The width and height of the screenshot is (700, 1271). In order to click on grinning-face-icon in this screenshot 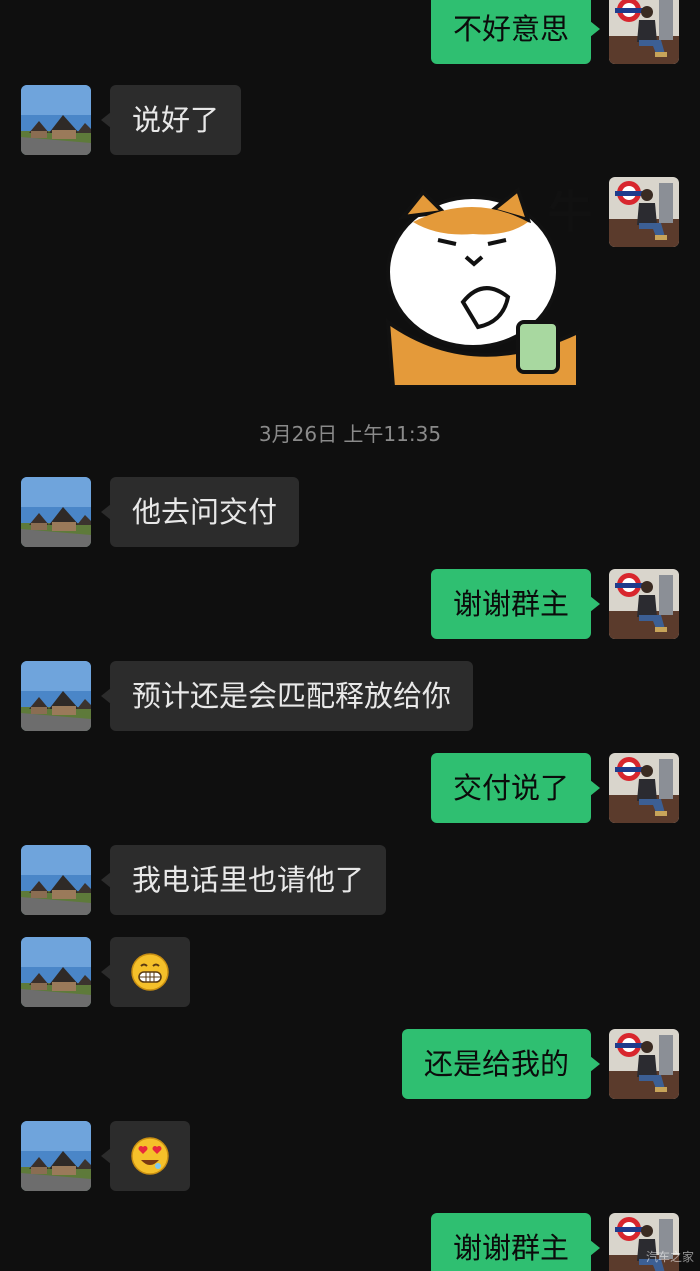, I will do `click(150, 972)`.